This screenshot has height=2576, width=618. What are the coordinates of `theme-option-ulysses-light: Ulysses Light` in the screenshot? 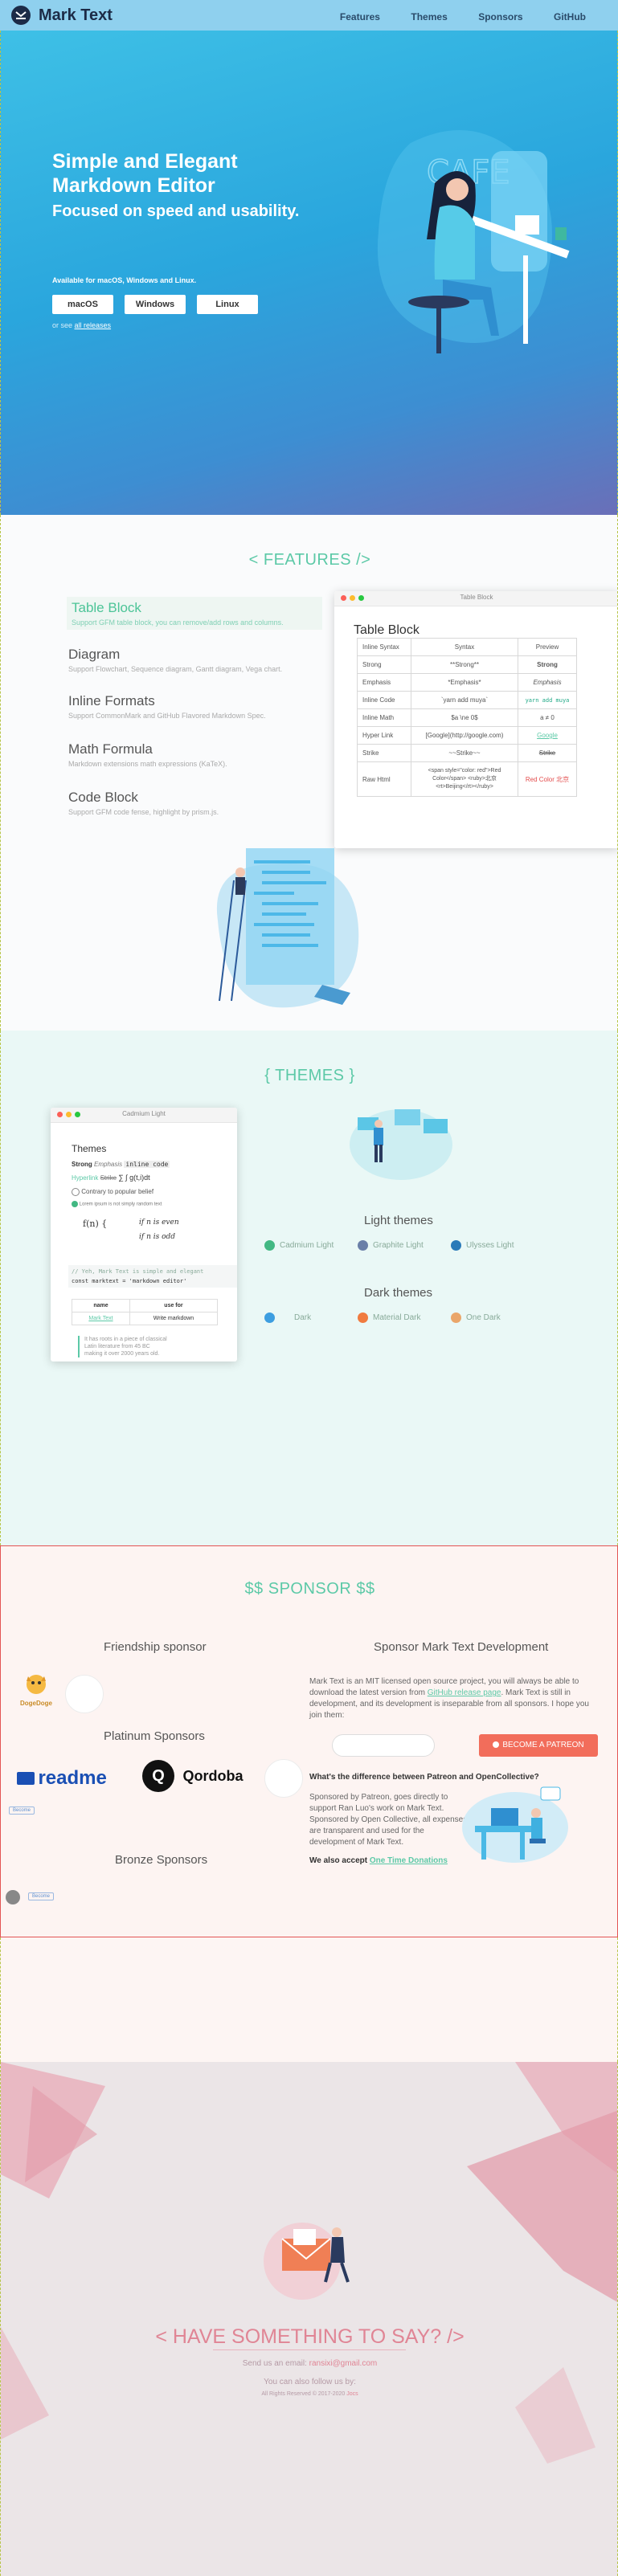 It's located at (483, 1245).